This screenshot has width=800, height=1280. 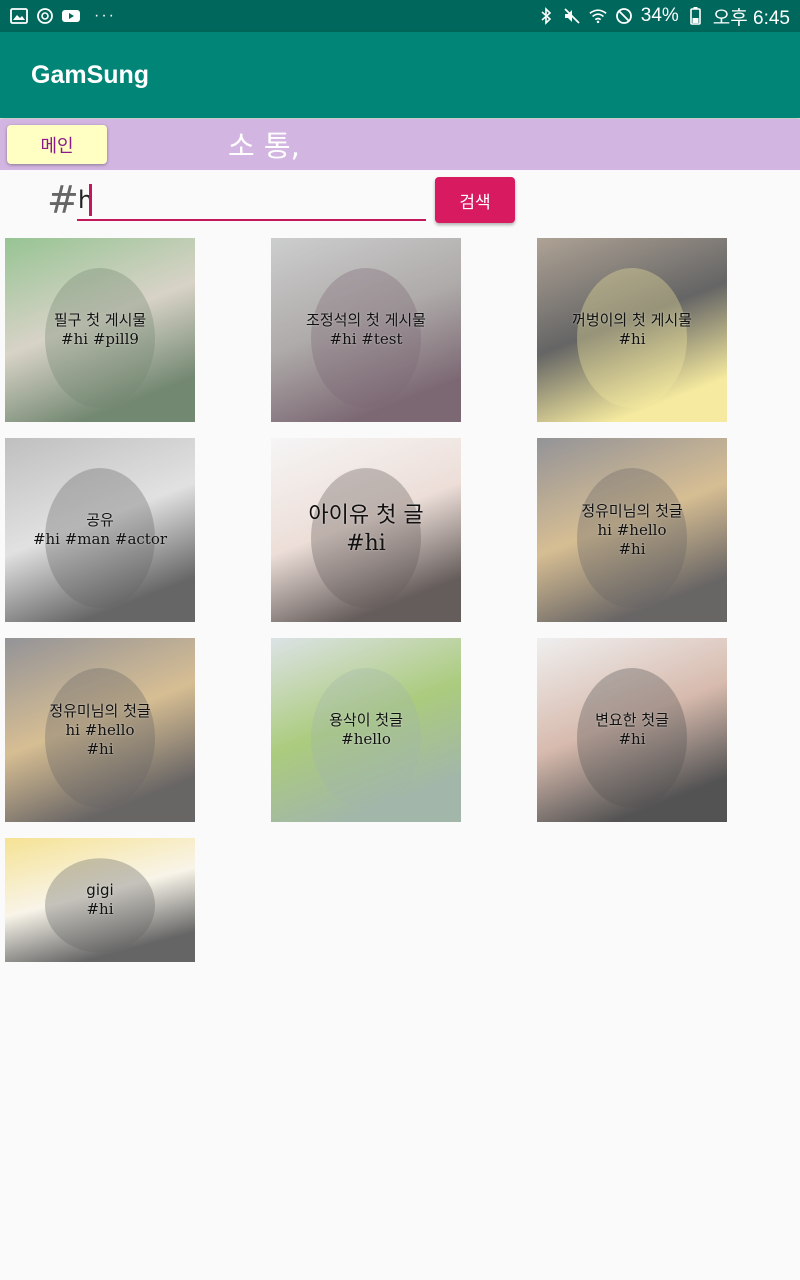 I want to click on post-caption: gigi #hi, so click(x=99, y=900).